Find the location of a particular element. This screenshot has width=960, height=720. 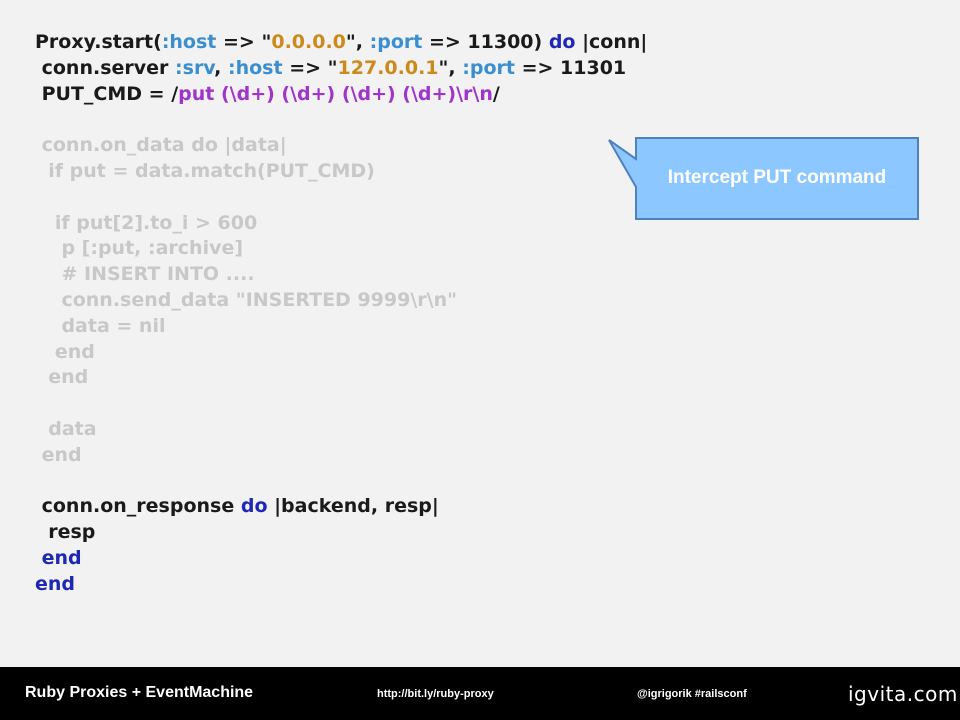

code-token: |conn| is located at coordinates (611, 42).